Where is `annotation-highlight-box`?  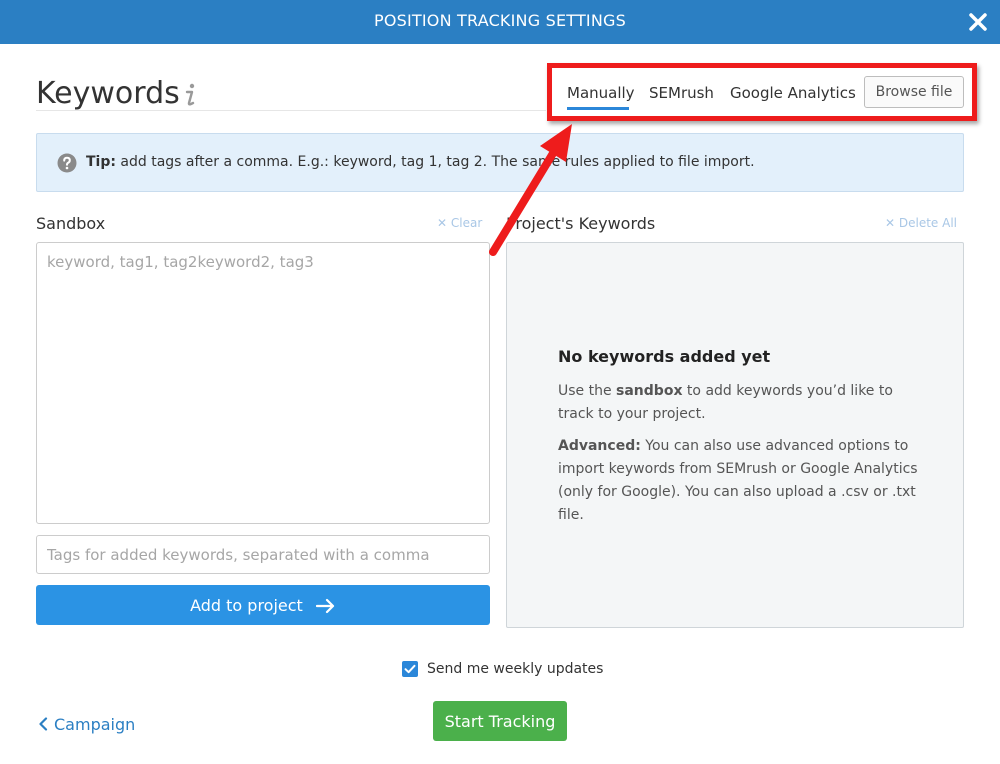 annotation-highlight-box is located at coordinates (762, 92).